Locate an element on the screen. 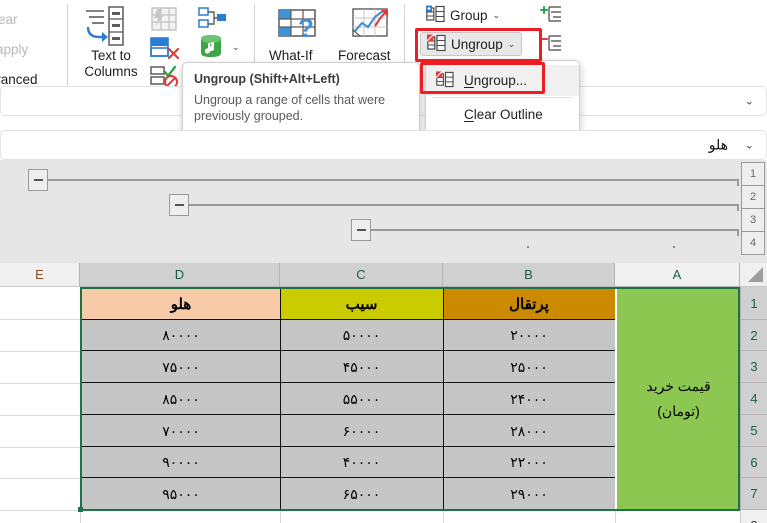 This screenshot has width=767, height=523. column-header-B: B is located at coordinates (529, 275).